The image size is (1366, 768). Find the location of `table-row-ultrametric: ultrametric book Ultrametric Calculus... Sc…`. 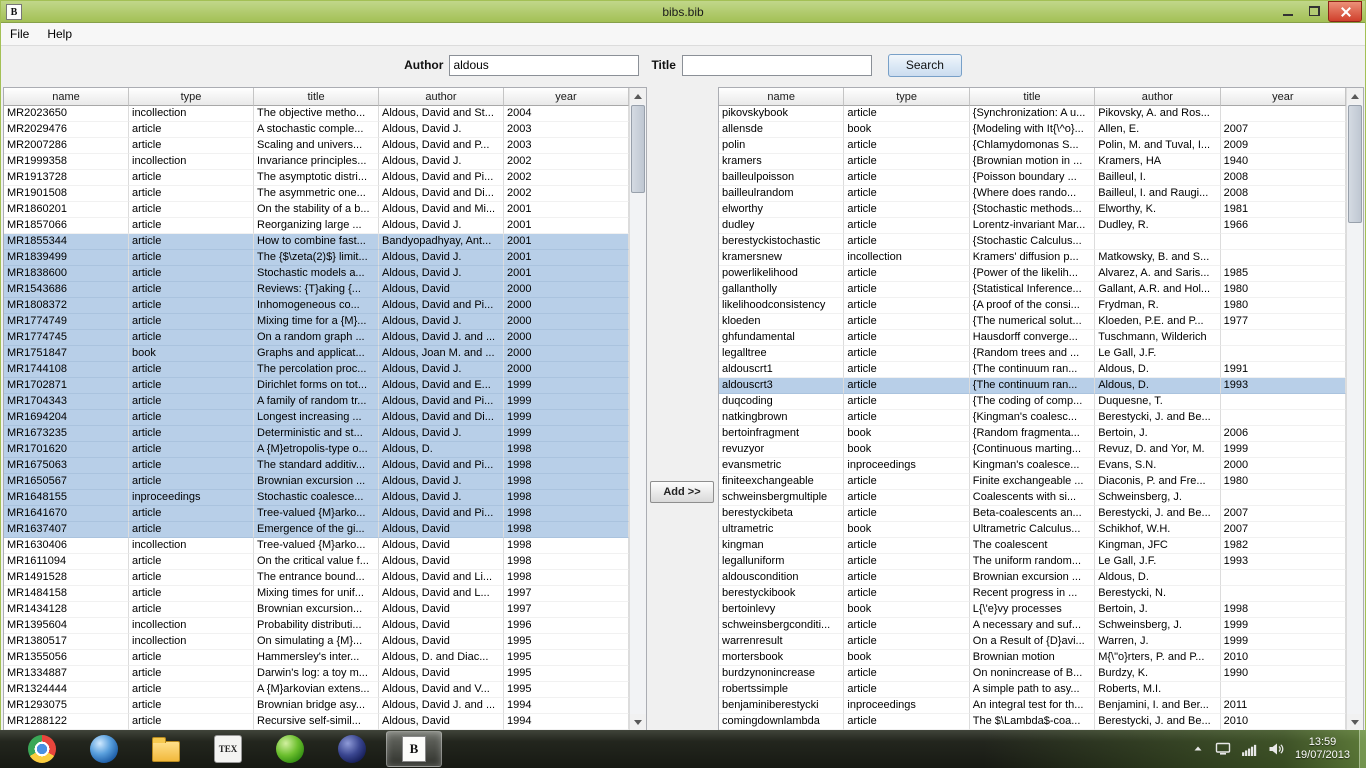

table-row-ultrametric: ultrametric book Ultrametric Calculus... Sc… is located at coordinates (1032, 530).